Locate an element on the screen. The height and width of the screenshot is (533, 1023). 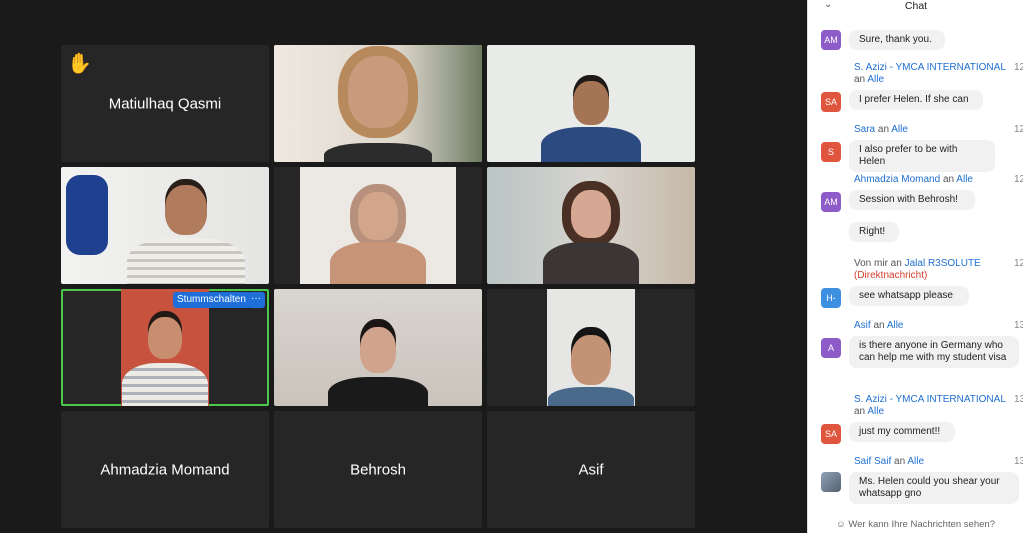
raised-hand-icon: ✋ is located at coordinates (79, 64).